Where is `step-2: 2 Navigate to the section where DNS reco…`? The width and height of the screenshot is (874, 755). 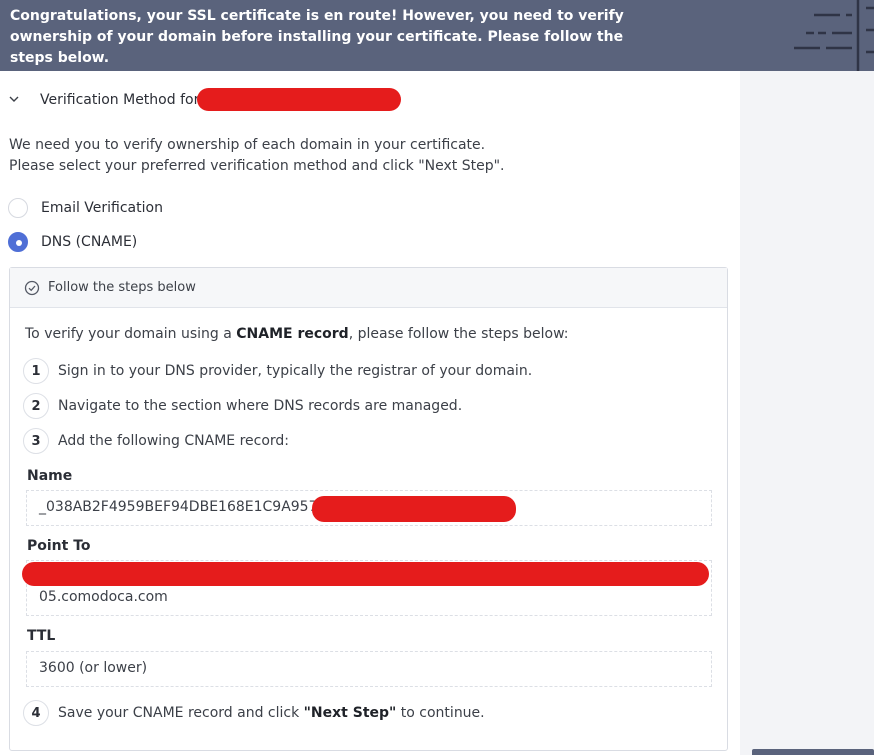
step-2: 2 Navigate to the section where DNS reco… is located at coordinates (242, 406).